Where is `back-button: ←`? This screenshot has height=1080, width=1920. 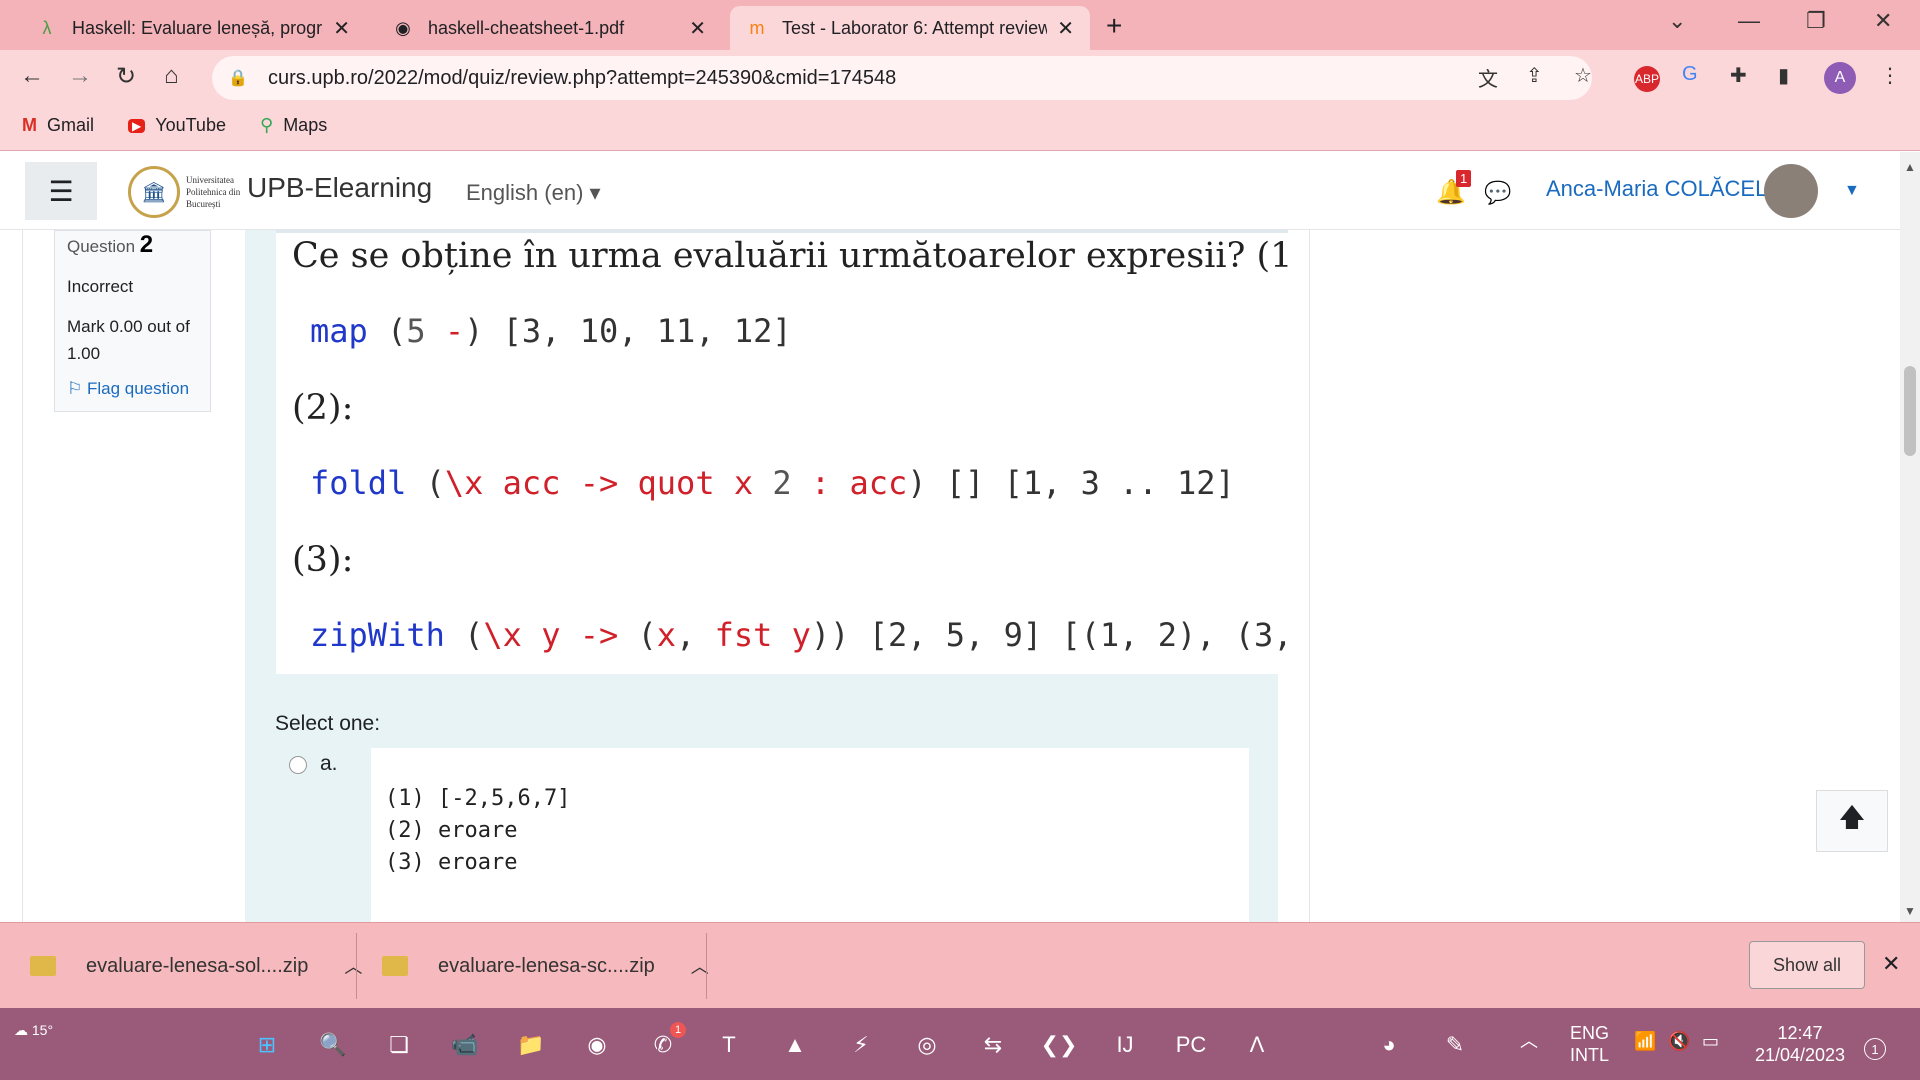
back-button: ← is located at coordinates (32, 76).